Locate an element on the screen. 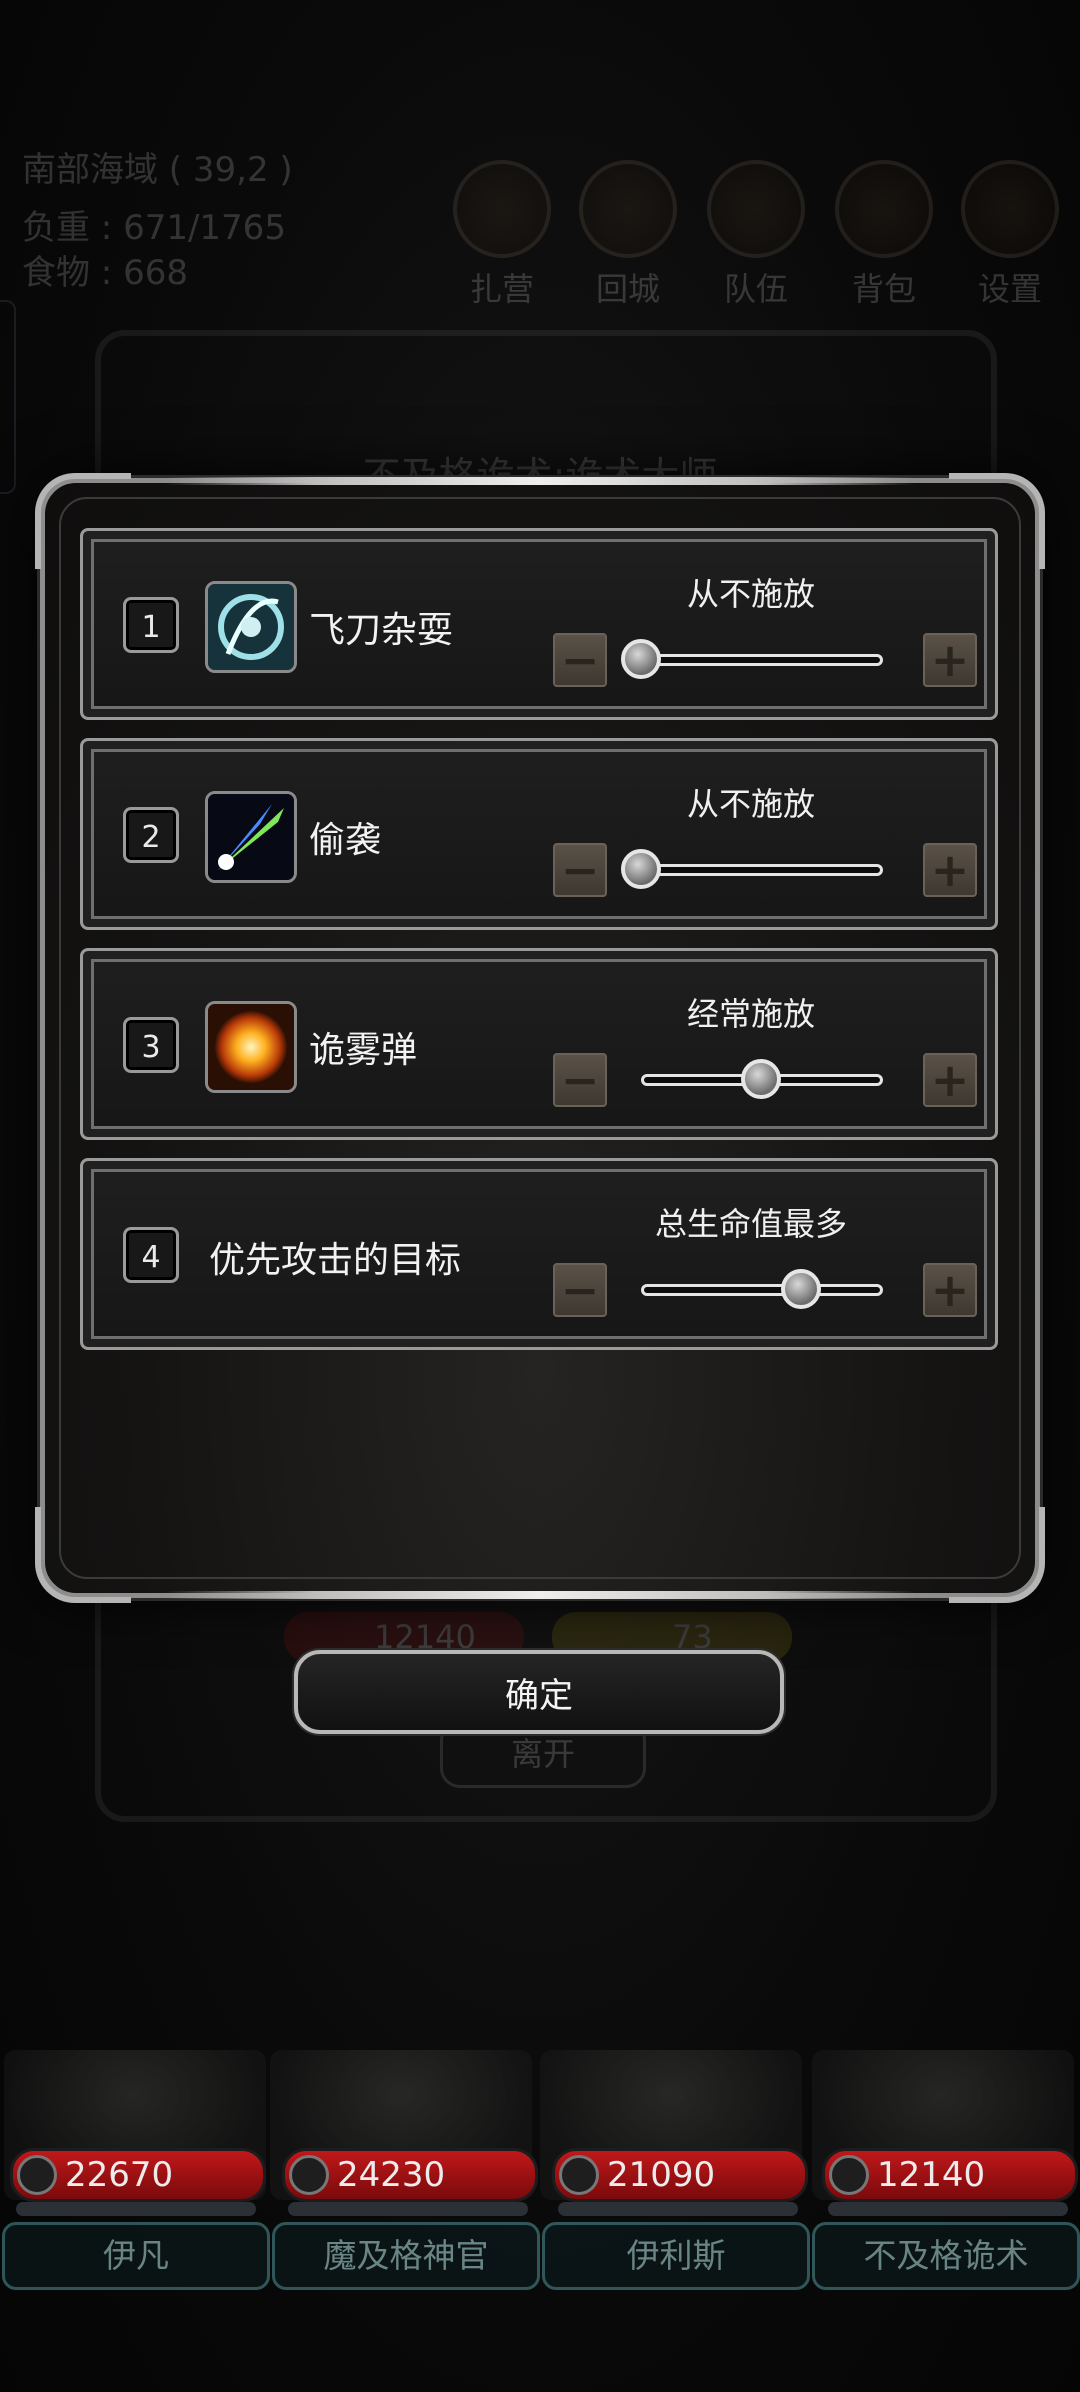 The width and height of the screenshot is (1080, 2392). confirm-button: 确定 is located at coordinates (539, 1692).